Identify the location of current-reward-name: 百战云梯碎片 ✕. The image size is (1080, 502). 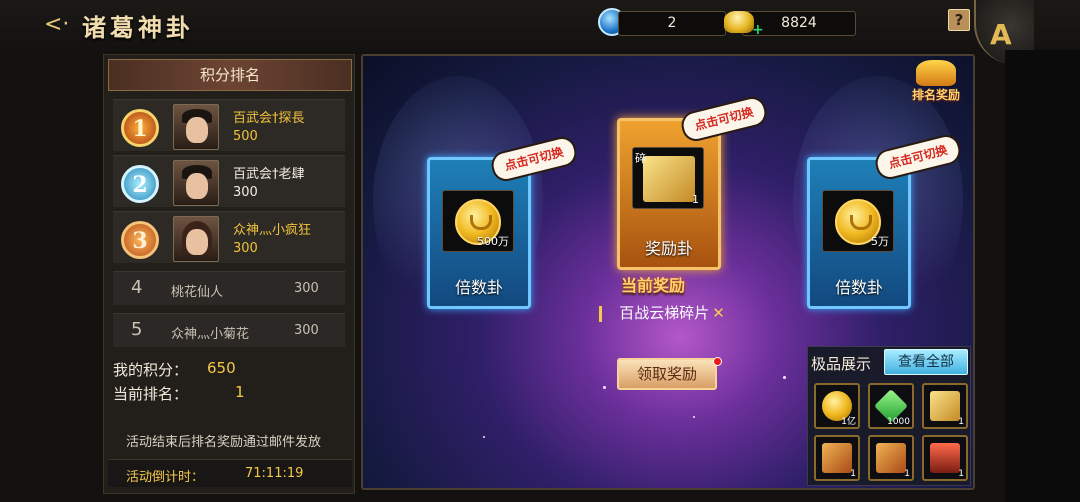
(672, 314).